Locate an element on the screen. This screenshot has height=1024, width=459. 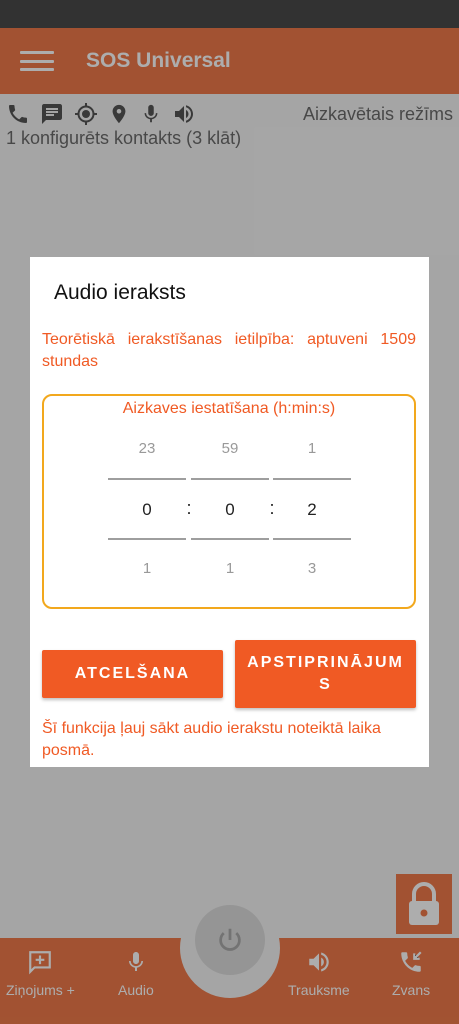
seconds-prev: 1 is located at coordinates (312, 448).